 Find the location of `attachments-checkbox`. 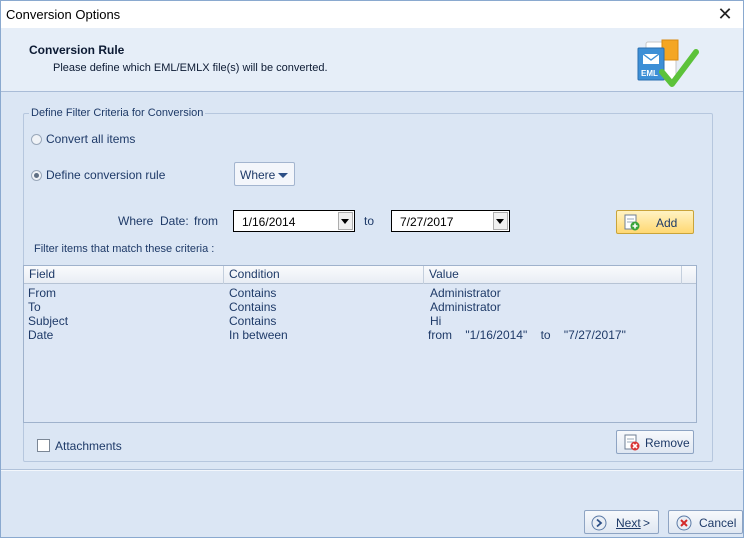

attachments-checkbox is located at coordinates (43, 445).